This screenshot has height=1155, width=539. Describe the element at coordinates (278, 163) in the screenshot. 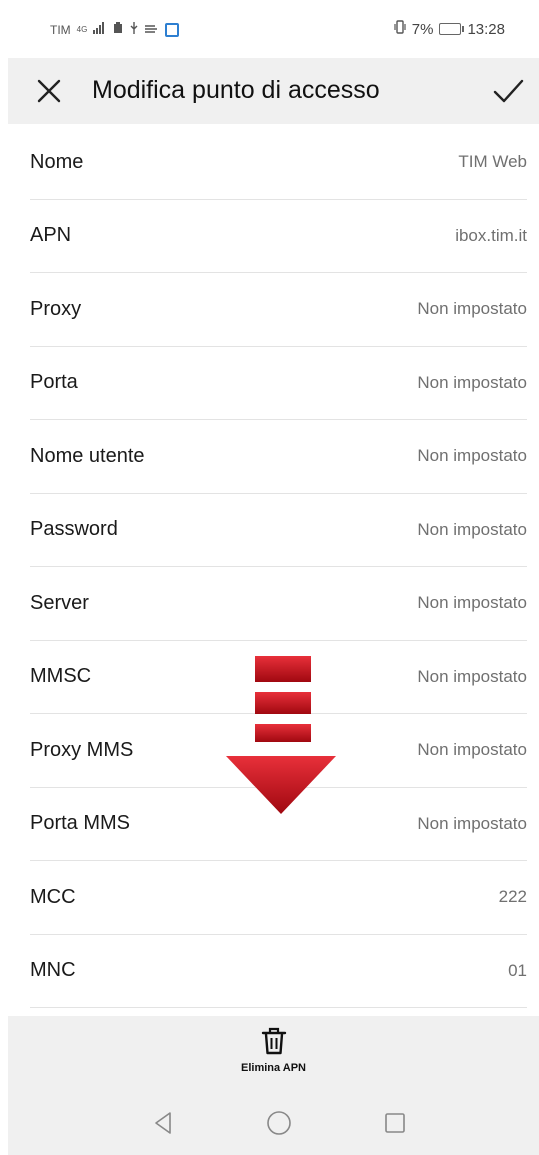

I see `setting-row-nome: Nome TIM Web` at that location.